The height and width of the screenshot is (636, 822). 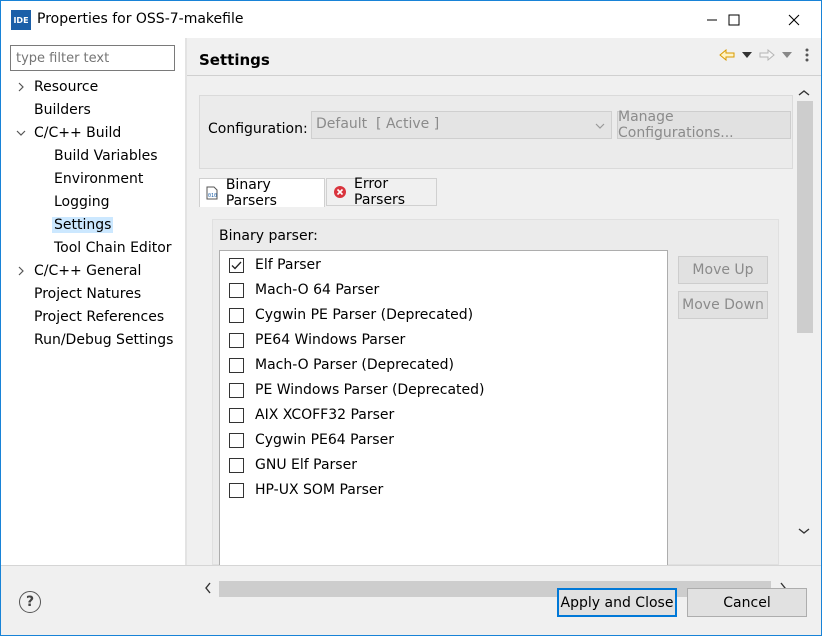 I want to click on parser-label: Mach-O 64 Parser, so click(x=317, y=290).